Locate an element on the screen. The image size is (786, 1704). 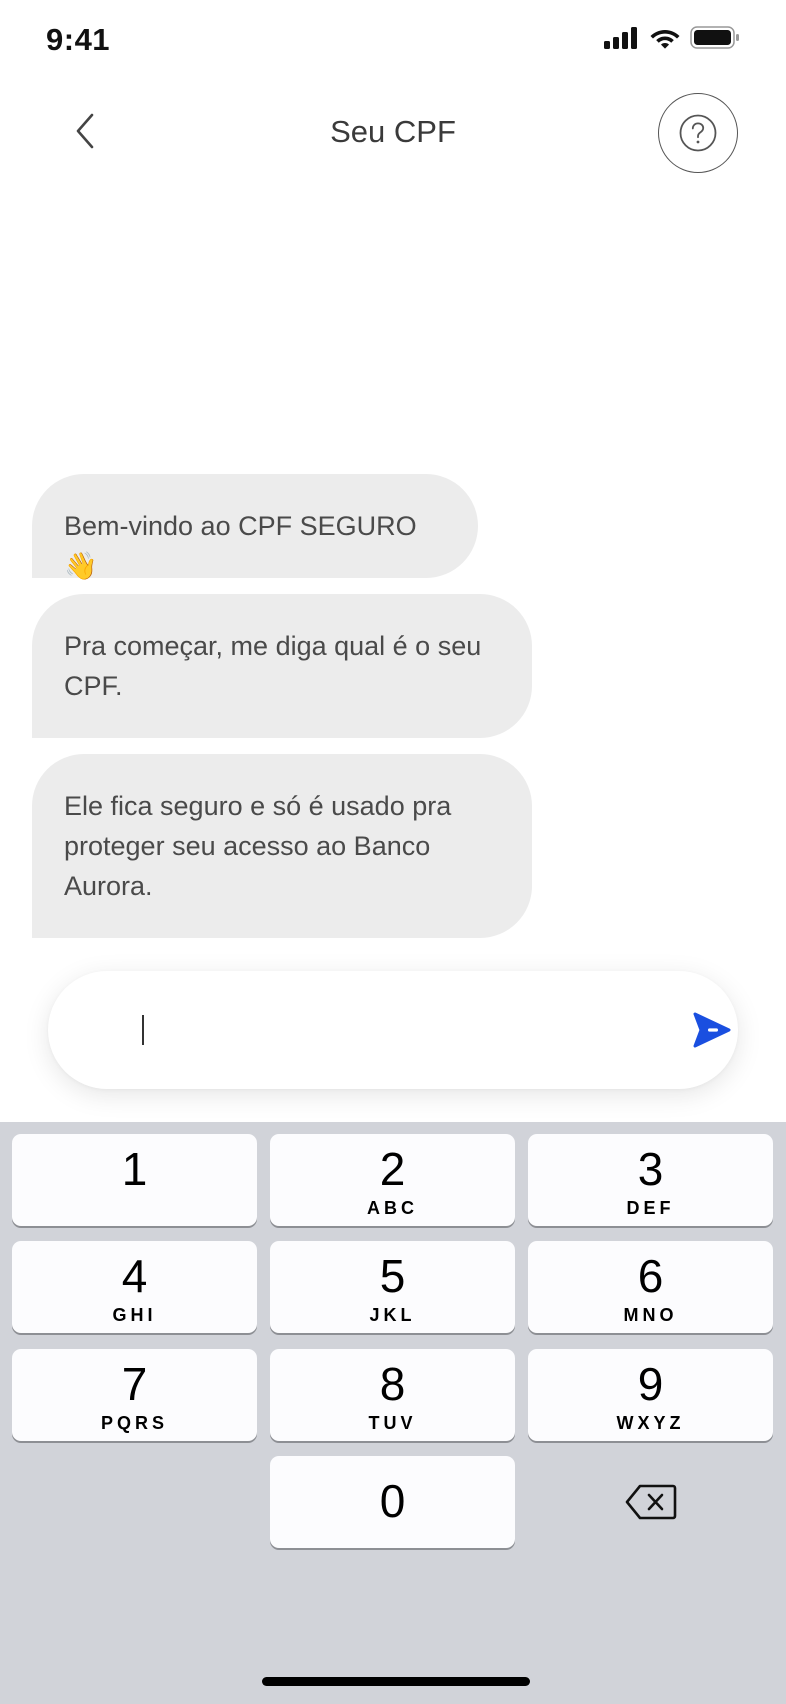
key-digit: 2 is located at coordinates (392, 1169).